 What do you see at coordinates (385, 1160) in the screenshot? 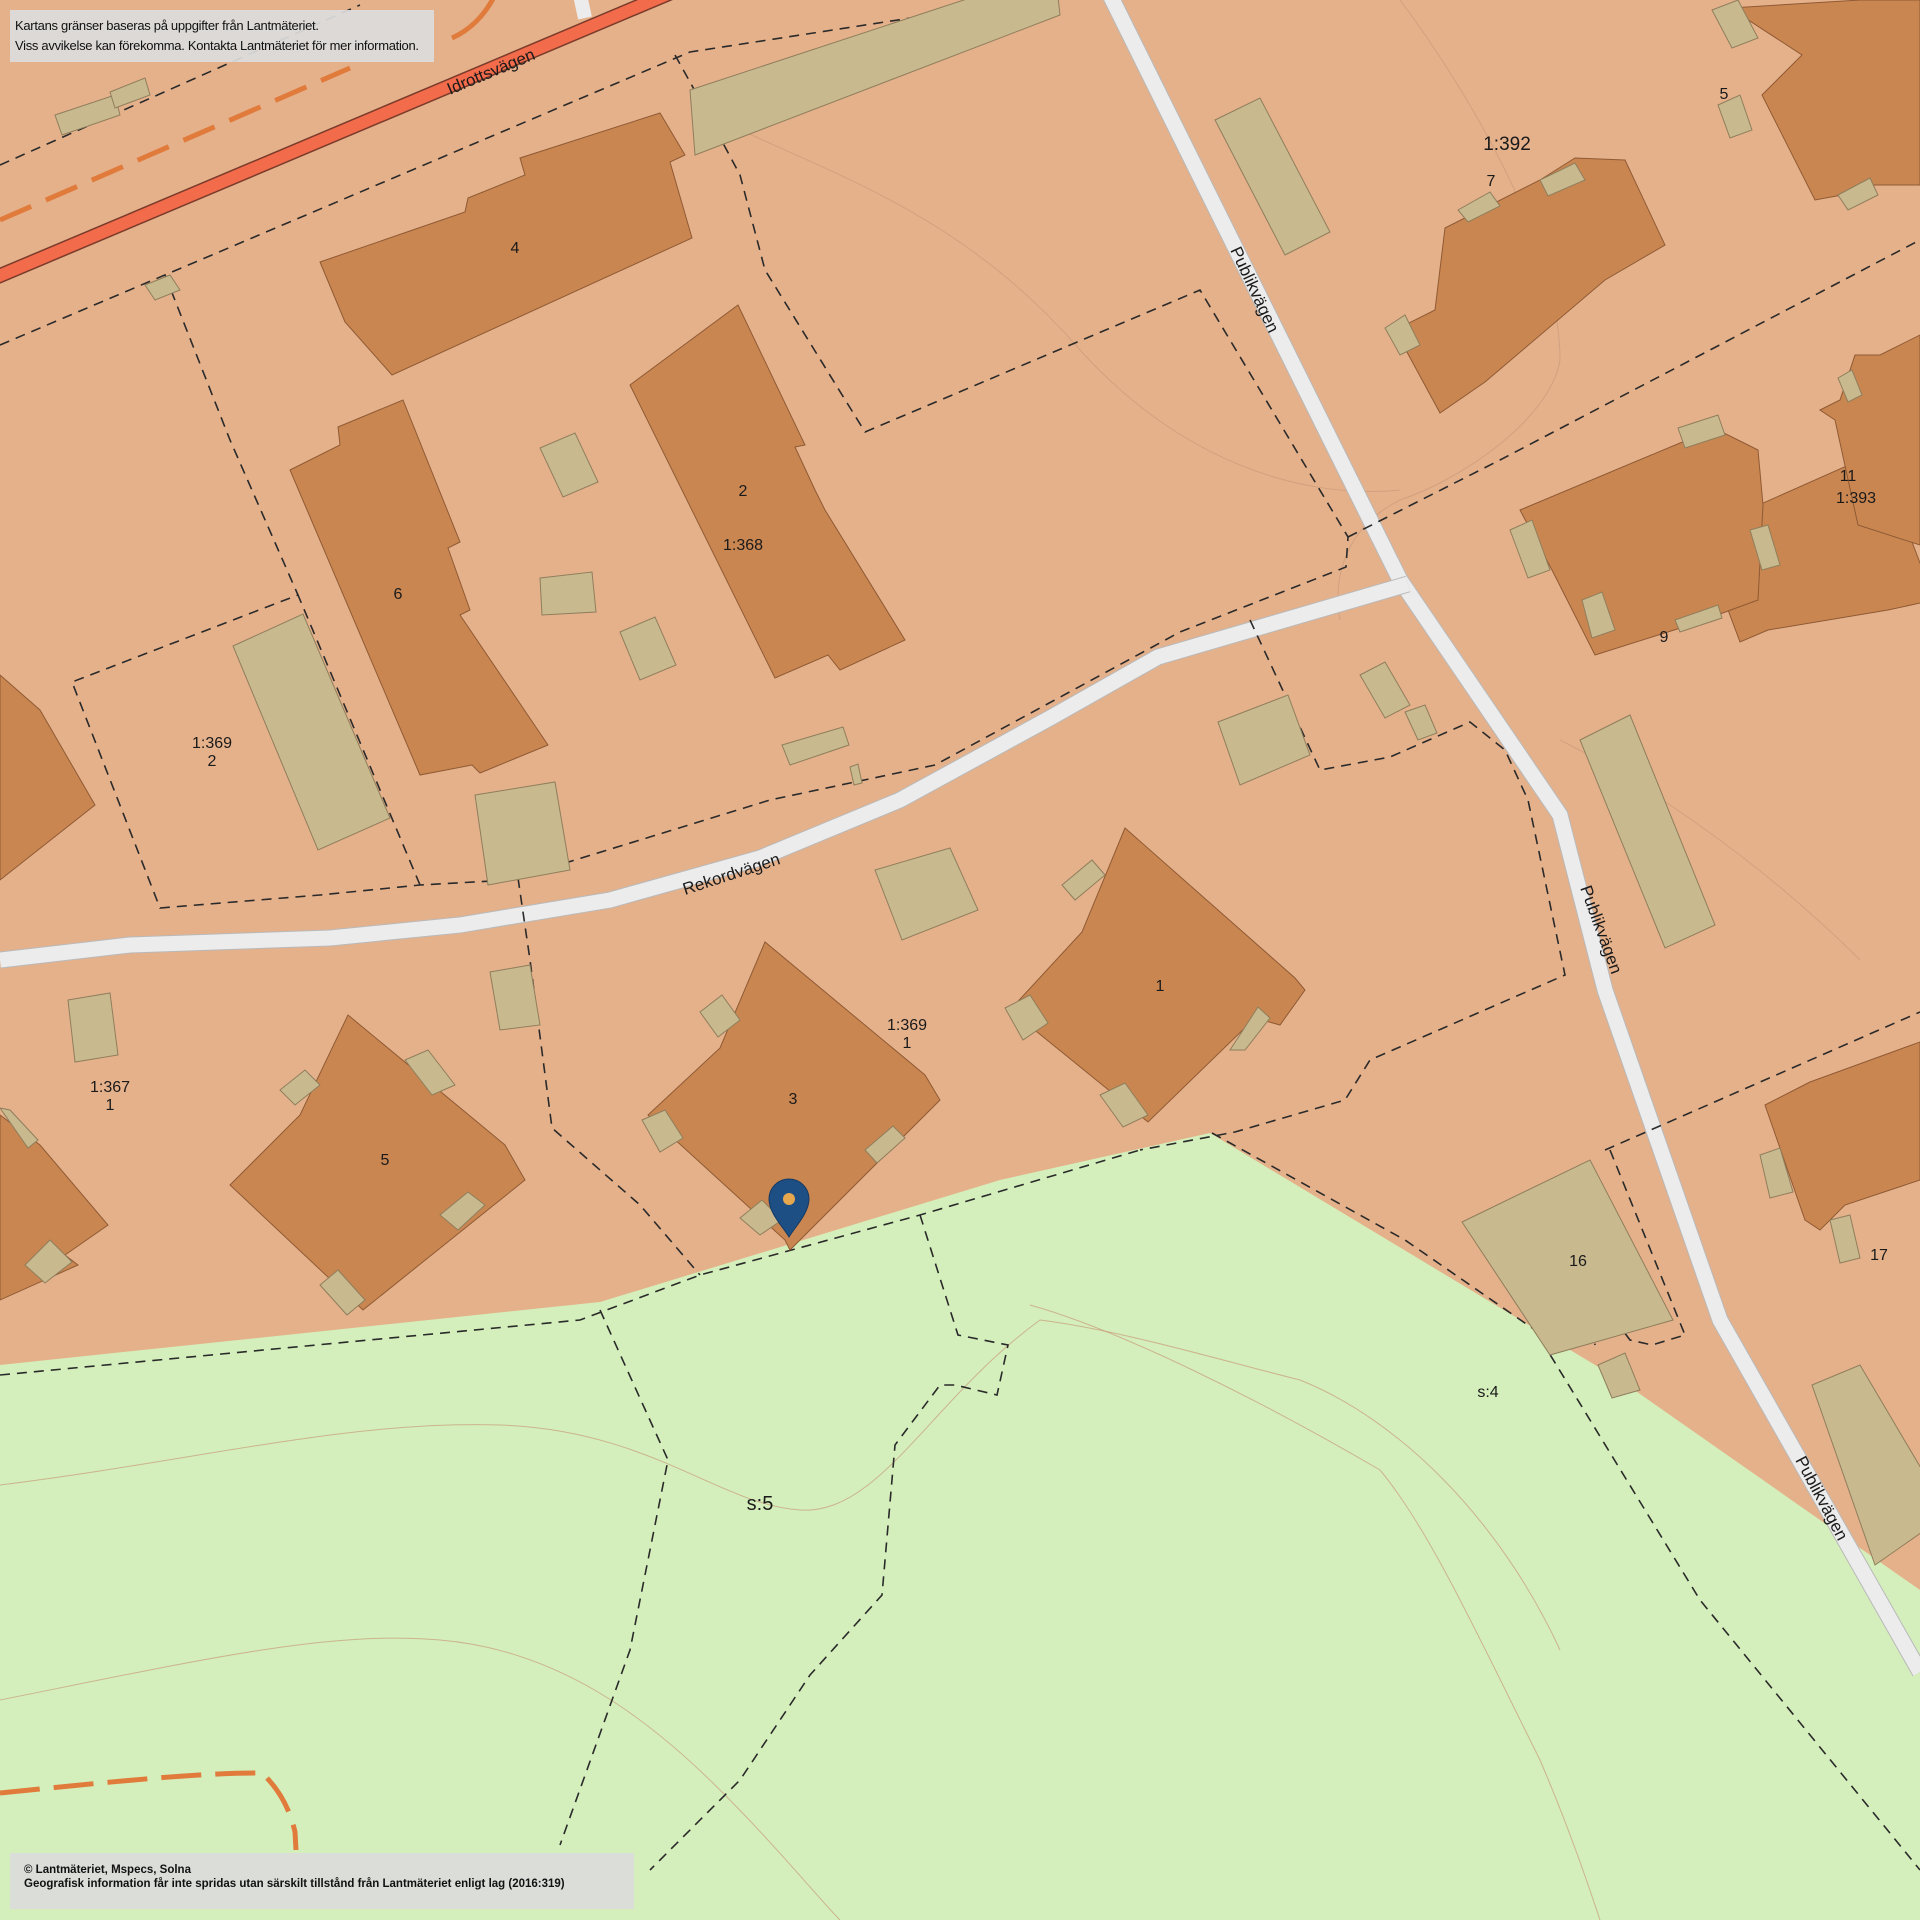
I see `building-number-5-west: 5` at bounding box center [385, 1160].